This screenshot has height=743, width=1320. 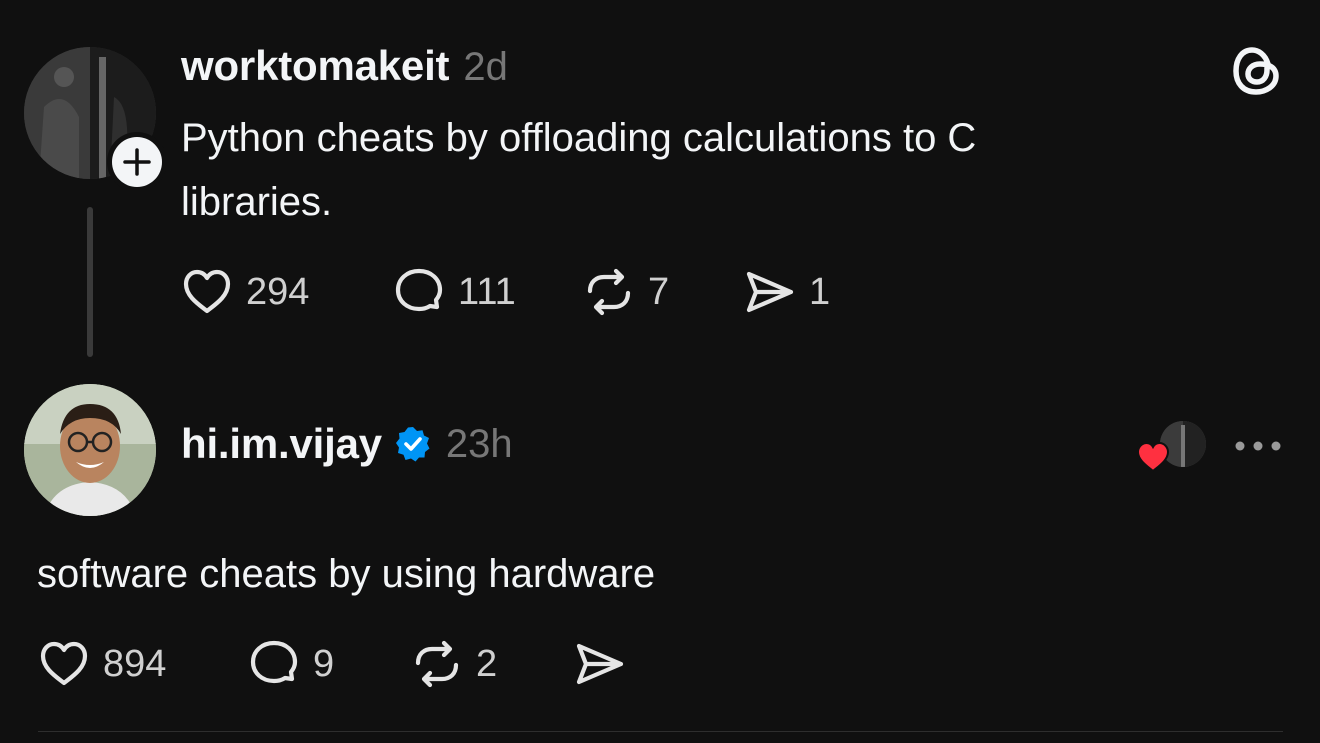 I want to click on post-timestamp: 23h, so click(x=479, y=444).